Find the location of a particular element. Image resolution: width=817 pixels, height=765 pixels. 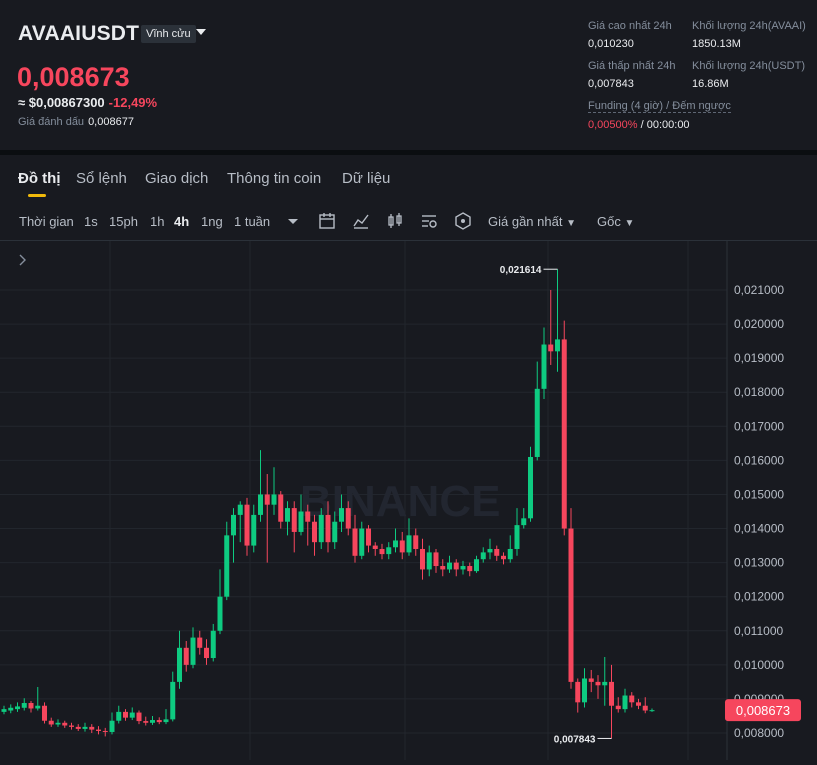

interval-1s: 1s is located at coordinates (91, 221).